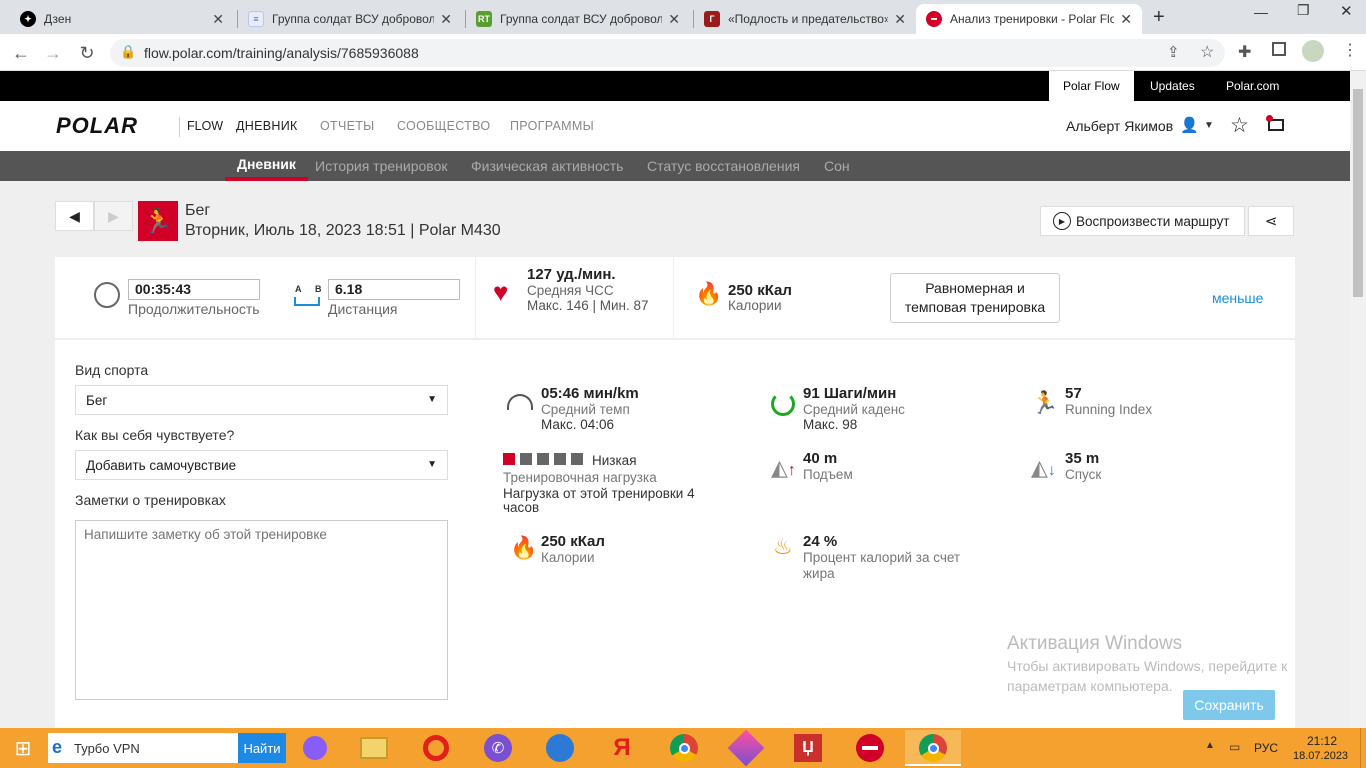 Image resolution: width=1366 pixels, height=768 pixels. Describe the element at coordinates (805, 19) in the screenshot. I see `tab-podlost: Г «Подлость и предательство»: ✕` at that location.